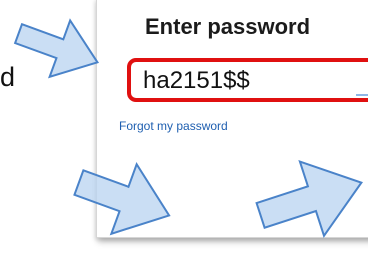 This screenshot has width=368, height=264. I want to click on input-underline, so click(362, 95).